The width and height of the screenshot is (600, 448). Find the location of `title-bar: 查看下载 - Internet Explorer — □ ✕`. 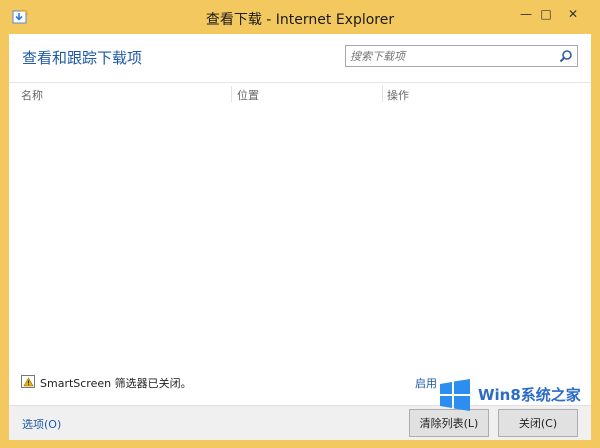

title-bar: 查看下载 - Internet Explorer — □ ✕ is located at coordinates (300, 17).